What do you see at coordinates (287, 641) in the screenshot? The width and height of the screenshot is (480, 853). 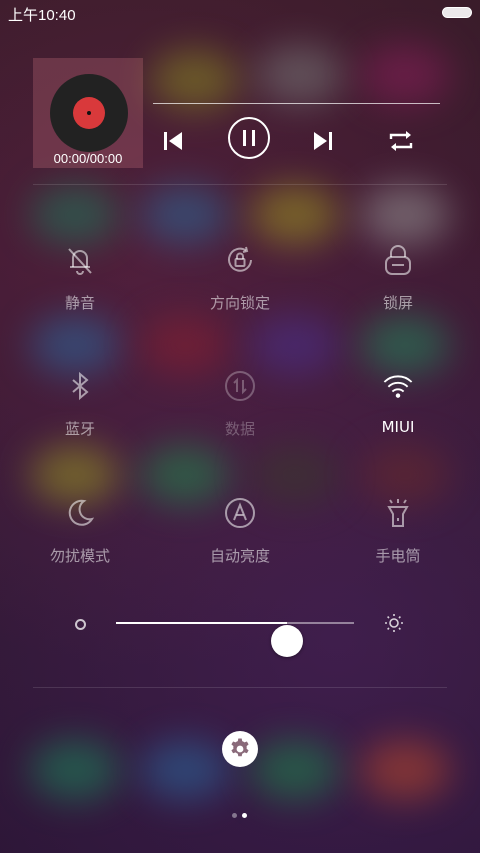 I see `brightness-thumb` at bounding box center [287, 641].